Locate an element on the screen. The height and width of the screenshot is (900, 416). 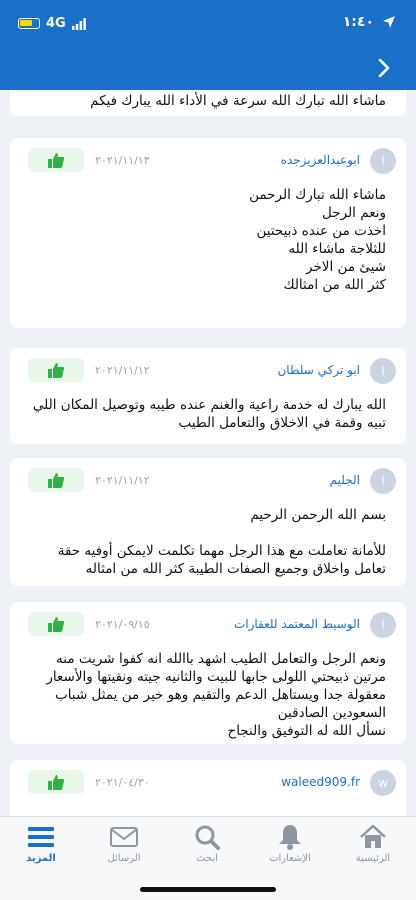
tab-messages: الرسائل is located at coordinates (124, 843).